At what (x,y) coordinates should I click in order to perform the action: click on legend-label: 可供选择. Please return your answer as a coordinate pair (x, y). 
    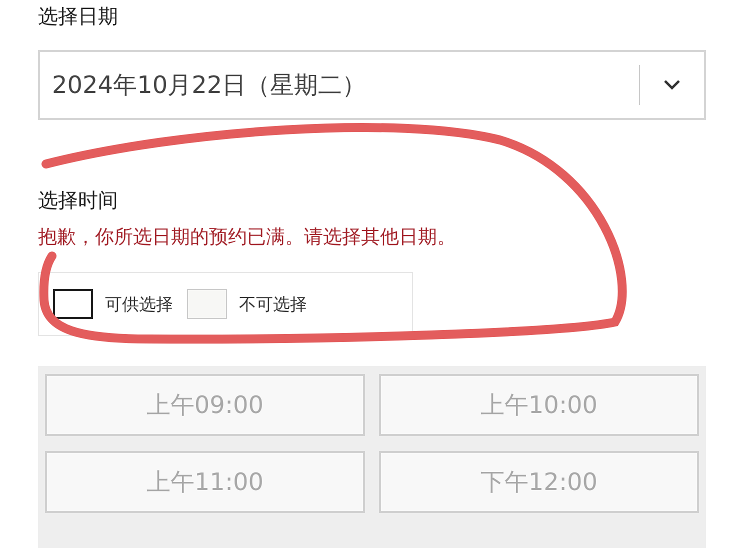
    Looking at the image, I should click on (139, 305).